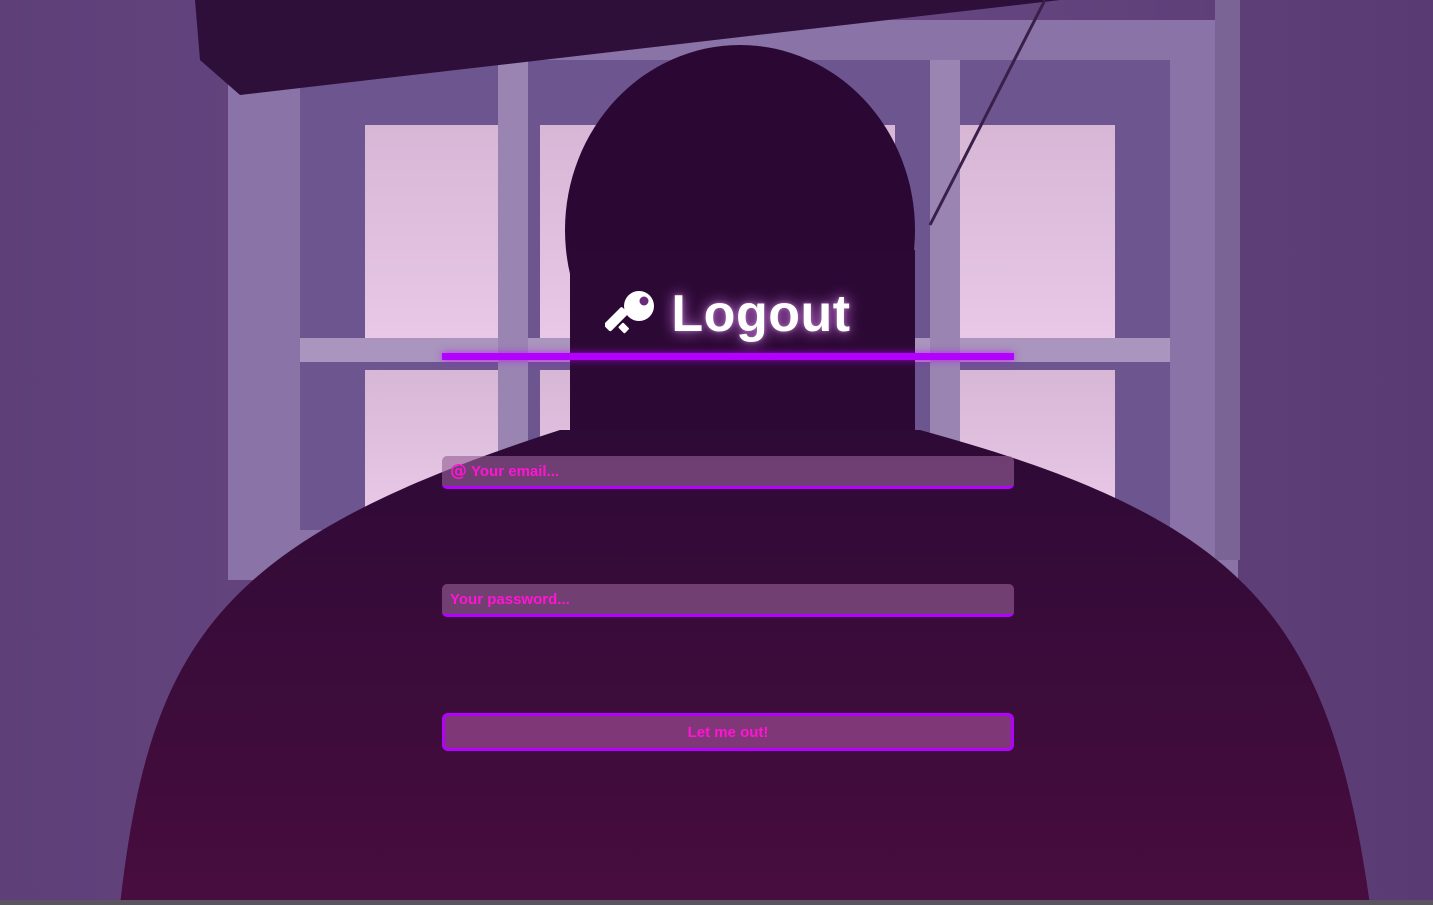  I want to click on submit-button: Let me out!, so click(728, 732).